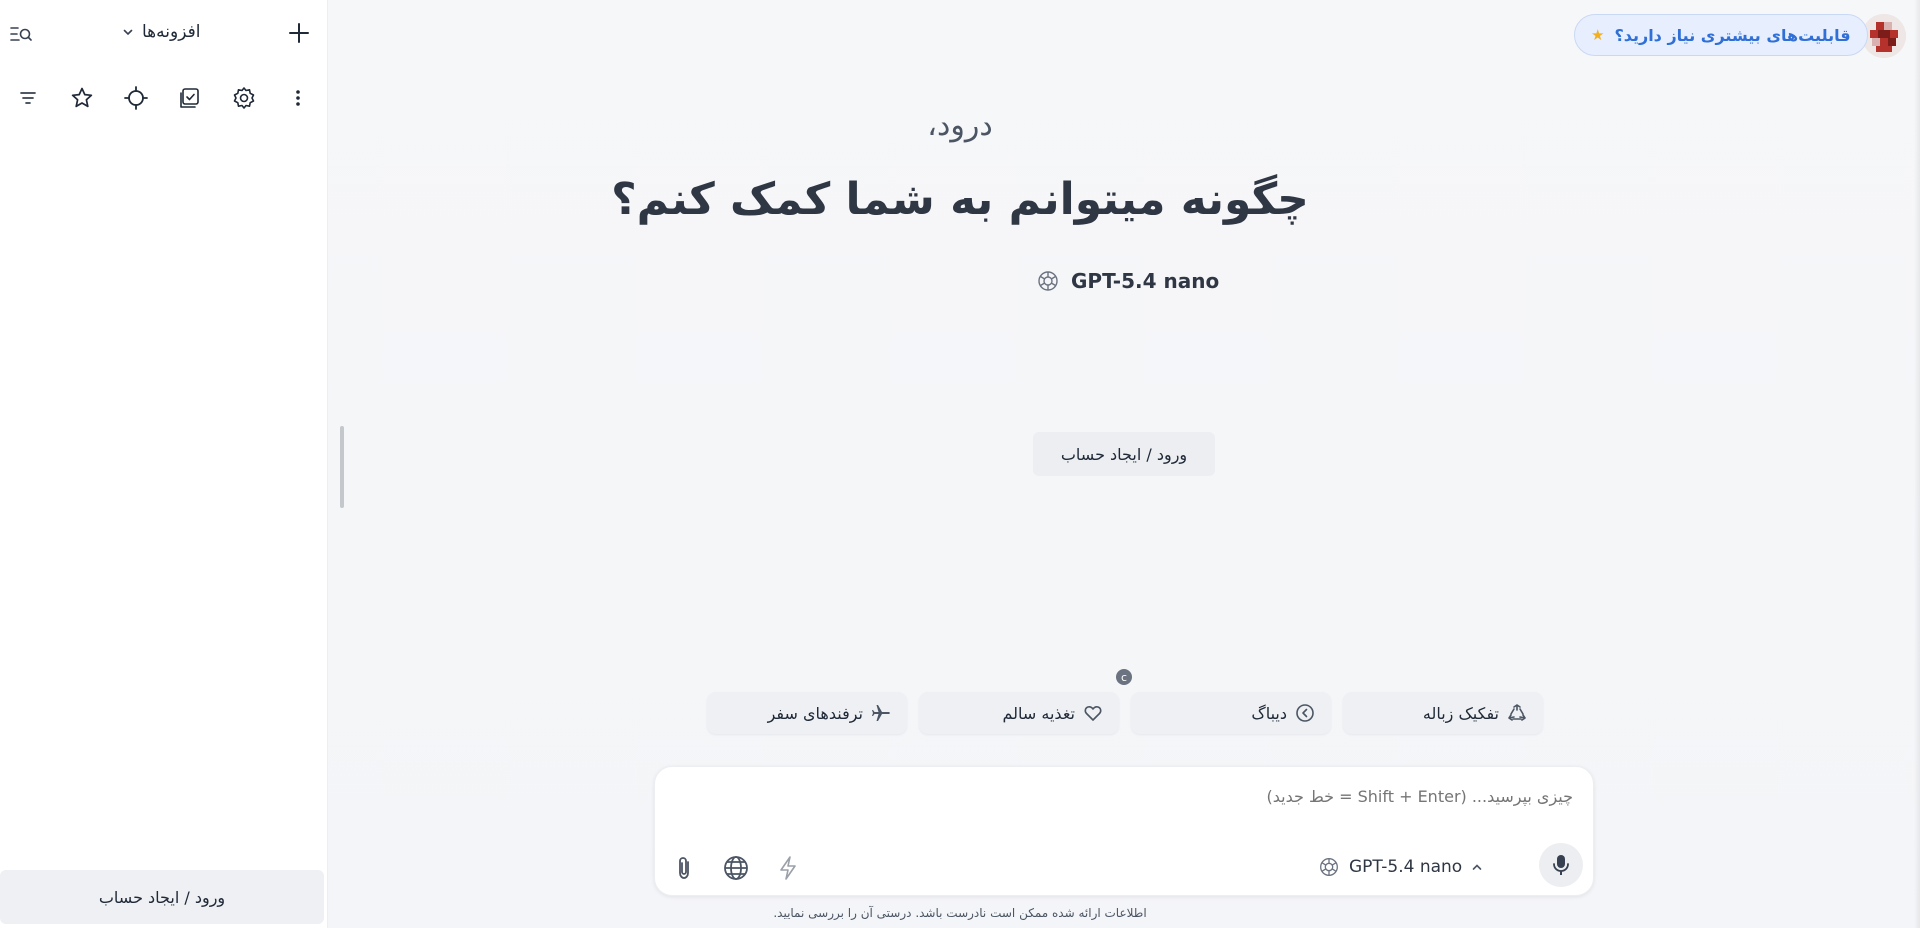  Describe the element at coordinates (342, 467) in the screenshot. I see `sidebar-resize-handle` at that location.